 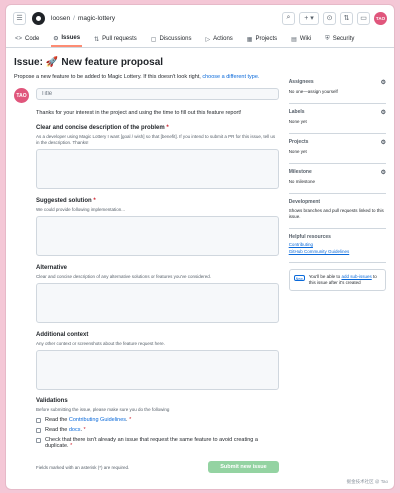 What do you see at coordinates (337, 119) in the screenshot?
I see `sidebar-labels: Labels ⚙ None yet` at bounding box center [337, 119].